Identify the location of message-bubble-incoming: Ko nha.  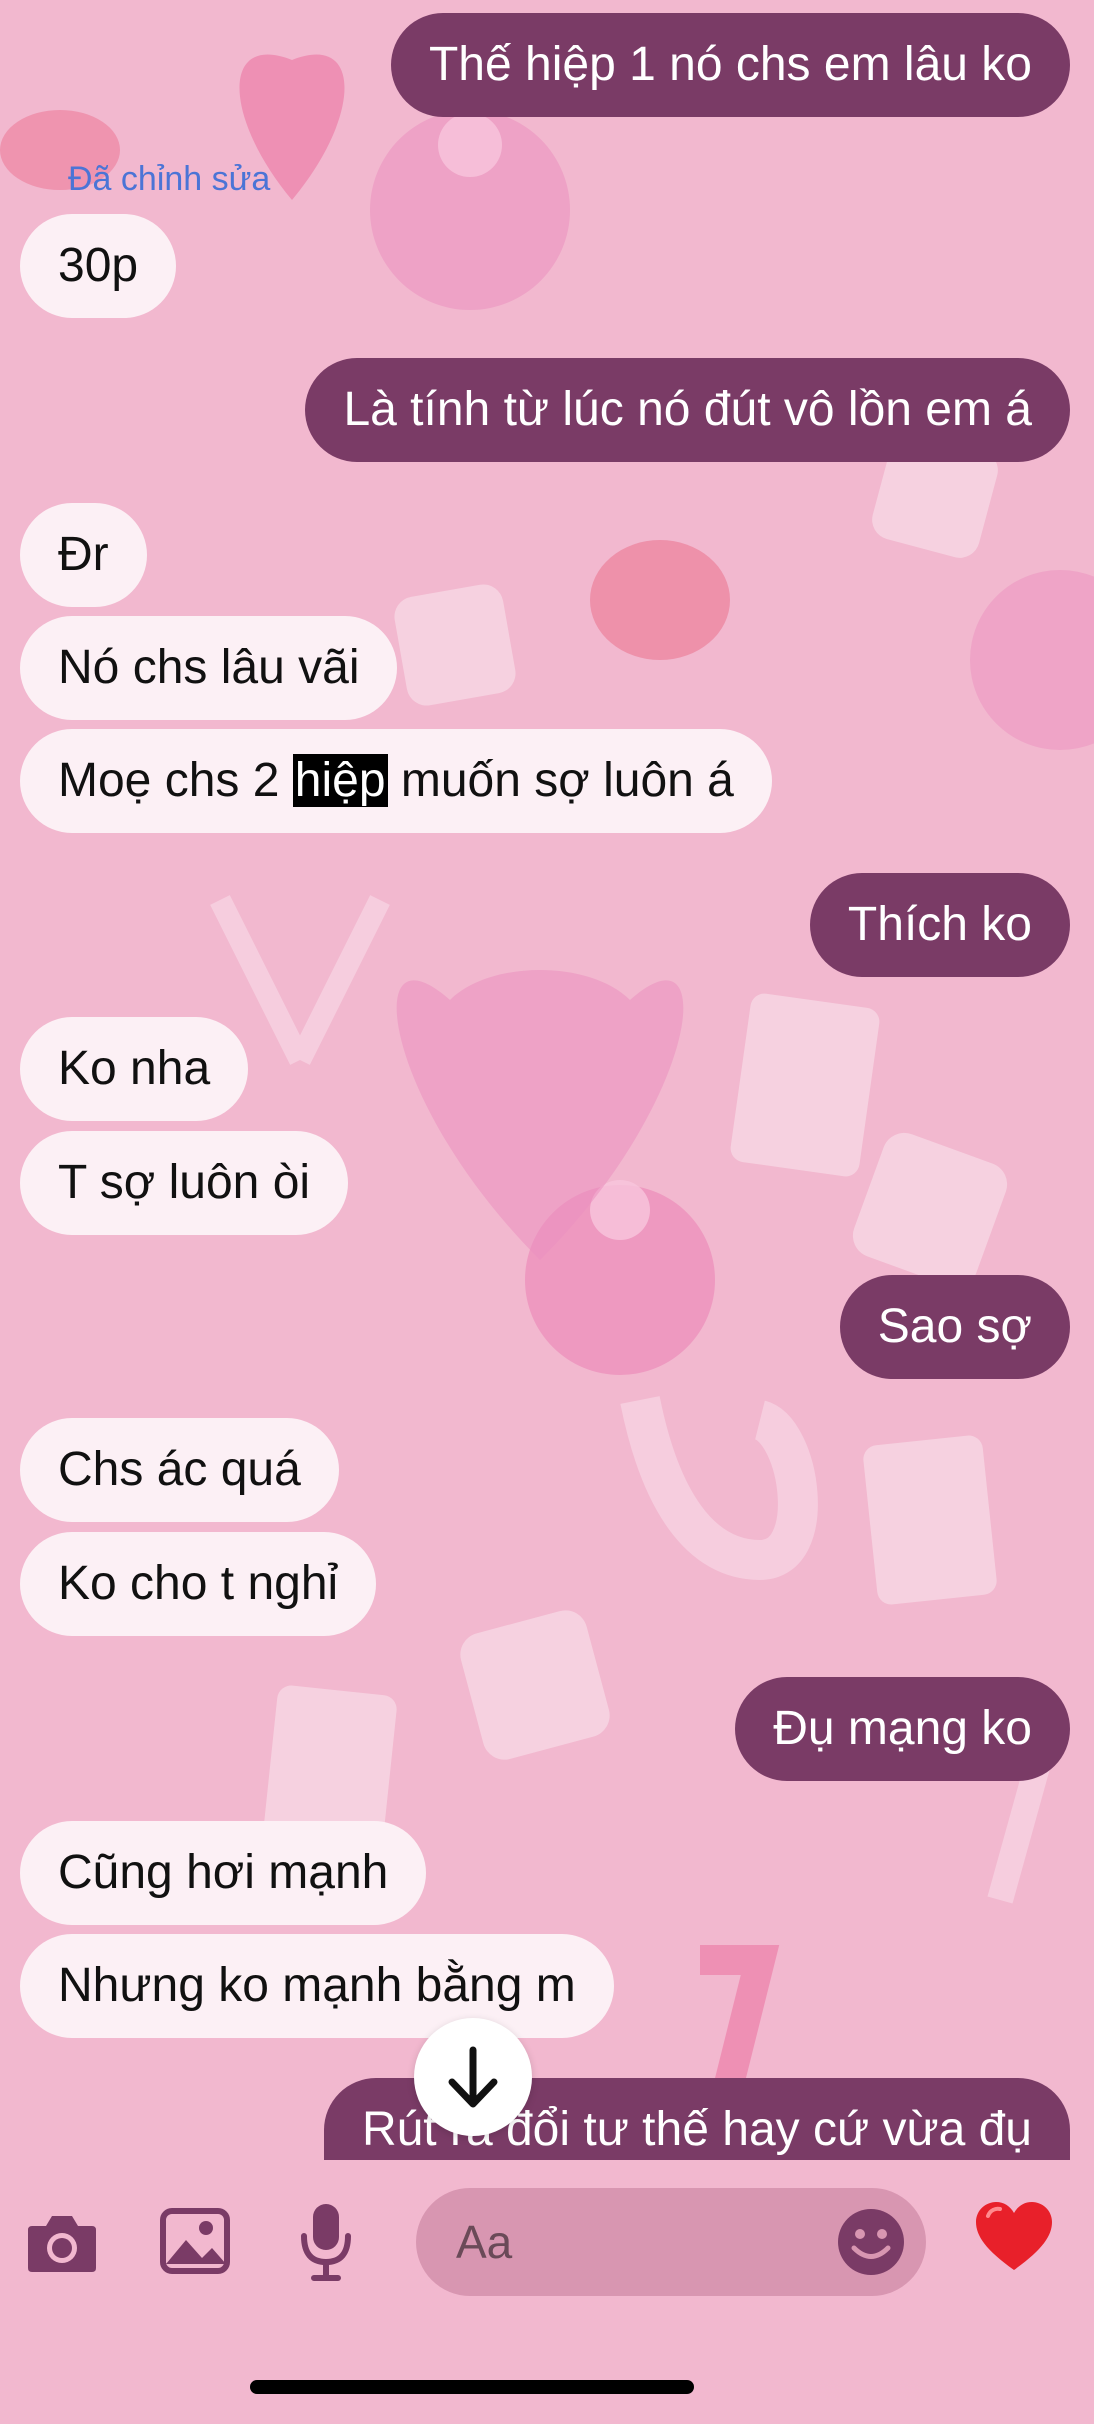
(134, 1069).